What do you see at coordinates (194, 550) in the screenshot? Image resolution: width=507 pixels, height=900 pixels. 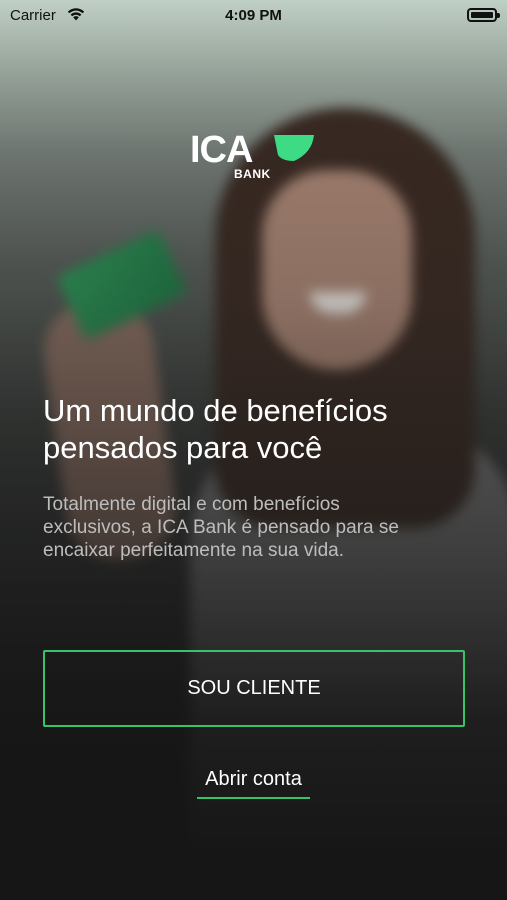 I see `description-line-3: encaixar perfeitamente na sua vida.` at bounding box center [194, 550].